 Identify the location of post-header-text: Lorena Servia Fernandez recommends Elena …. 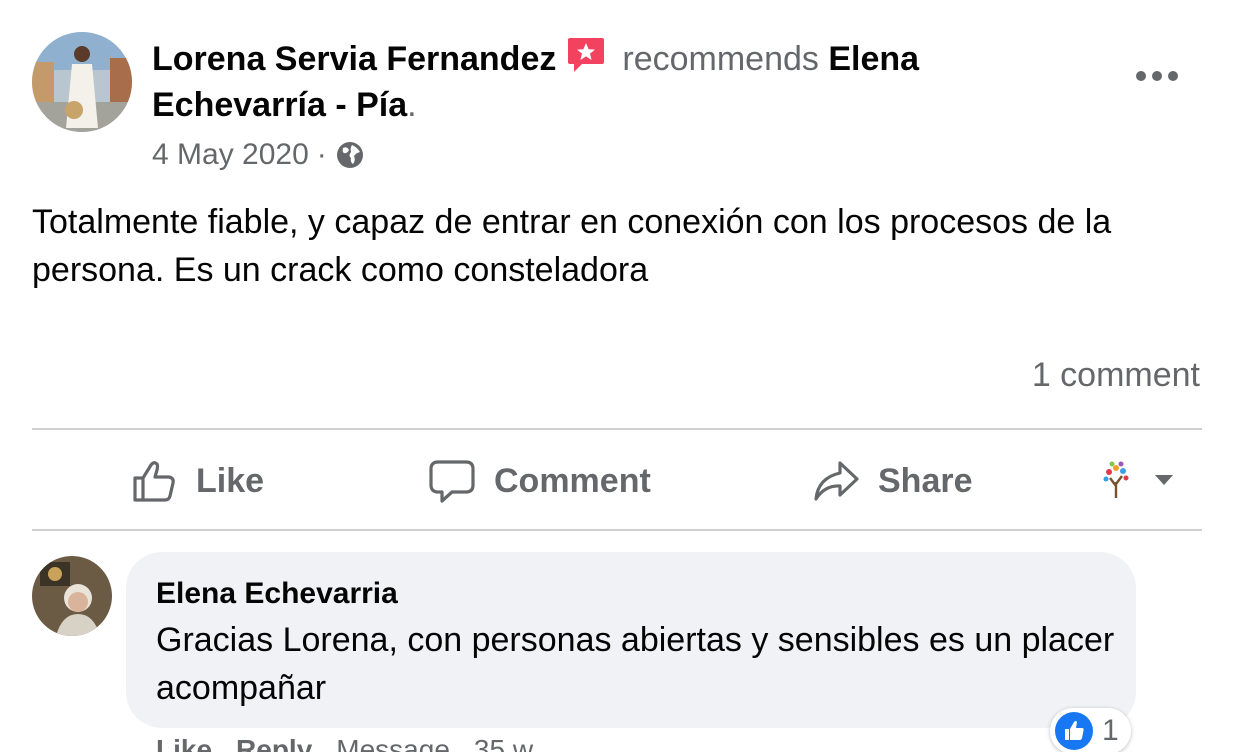
(602, 82).